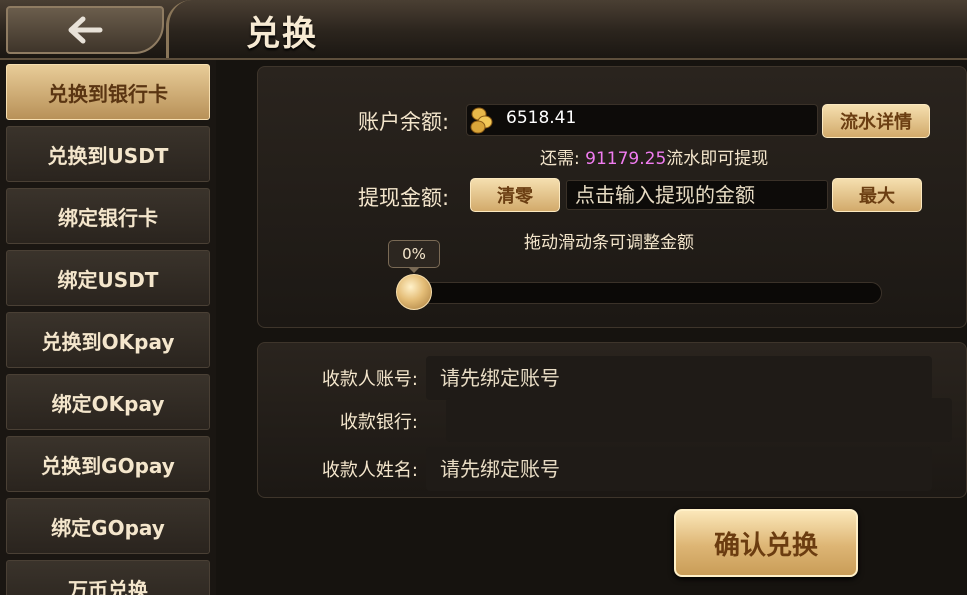  Describe the element at coordinates (108, 577) in the screenshot. I see `sidebar-item-wanbi-exchange: 万币兑换` at that location.